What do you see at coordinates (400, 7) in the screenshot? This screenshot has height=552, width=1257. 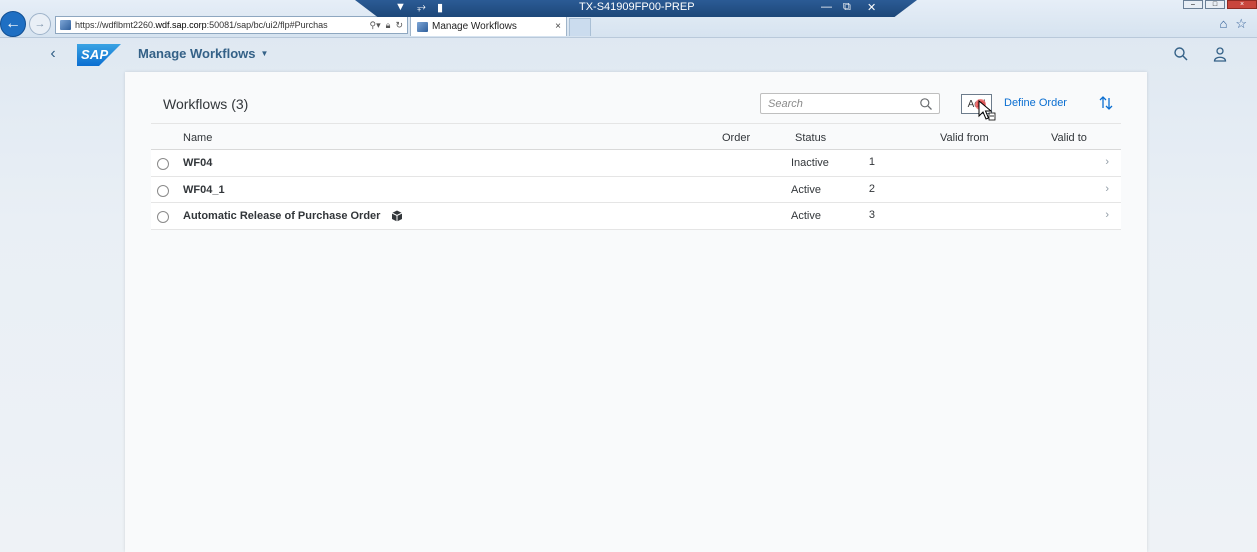 I see `dropdown-icon: ▼` at bounding box center [400, 7].